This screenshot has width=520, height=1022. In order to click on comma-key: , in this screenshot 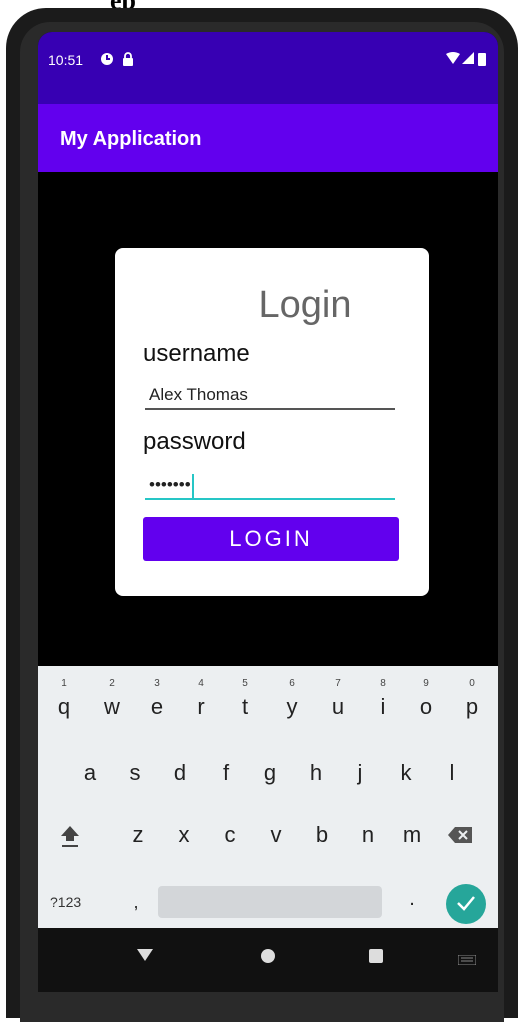, I will do `click(136, 902)`.